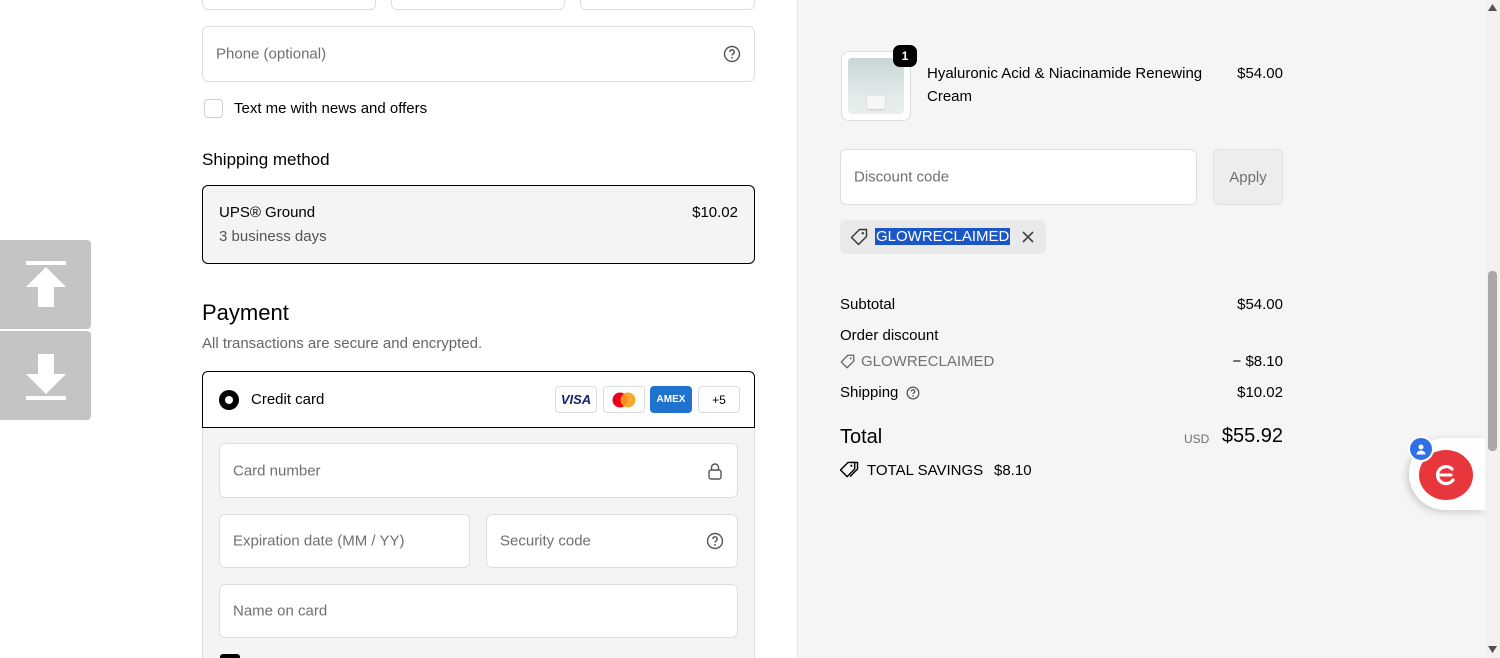  Describe the element at coordinates (1257, 361) in the screenshot. I see `order-discount-value: − $8.10` at that location.